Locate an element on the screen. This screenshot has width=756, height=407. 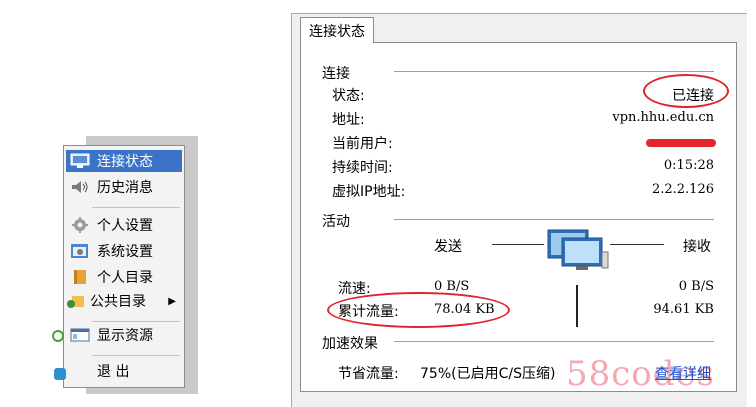
book-folder-icon is located at coordinates (80, 277).